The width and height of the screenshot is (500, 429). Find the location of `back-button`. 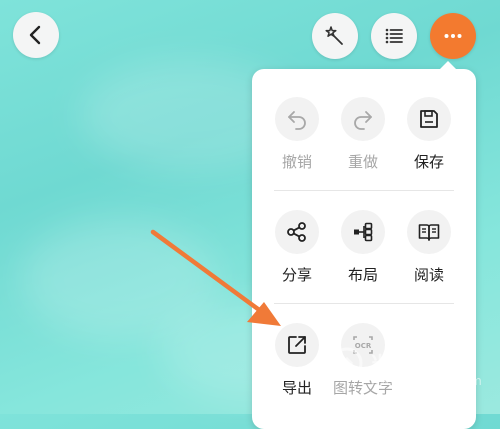

back-button is located at coordinates (36, 35).